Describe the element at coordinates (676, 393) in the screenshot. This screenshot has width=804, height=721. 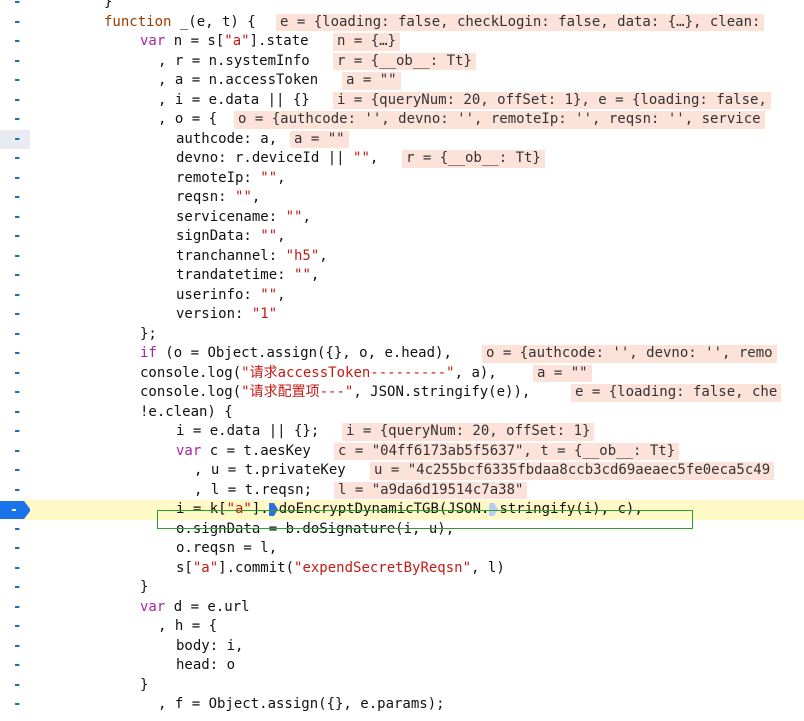
I see `inline-variable-value: e = {loading: false, che` at that location.